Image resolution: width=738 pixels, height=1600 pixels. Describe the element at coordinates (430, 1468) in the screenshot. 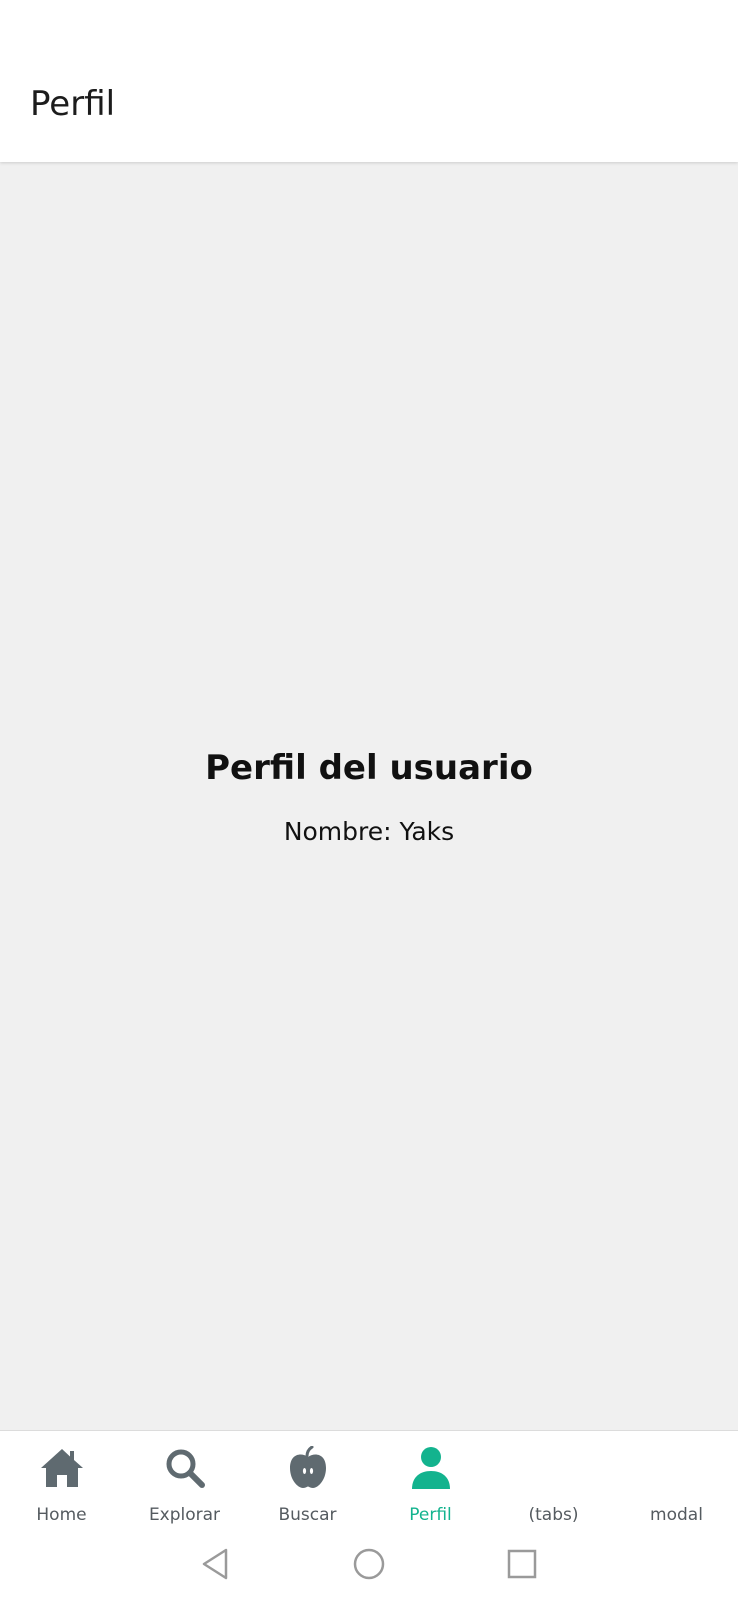

I see `user-icon` at that location.